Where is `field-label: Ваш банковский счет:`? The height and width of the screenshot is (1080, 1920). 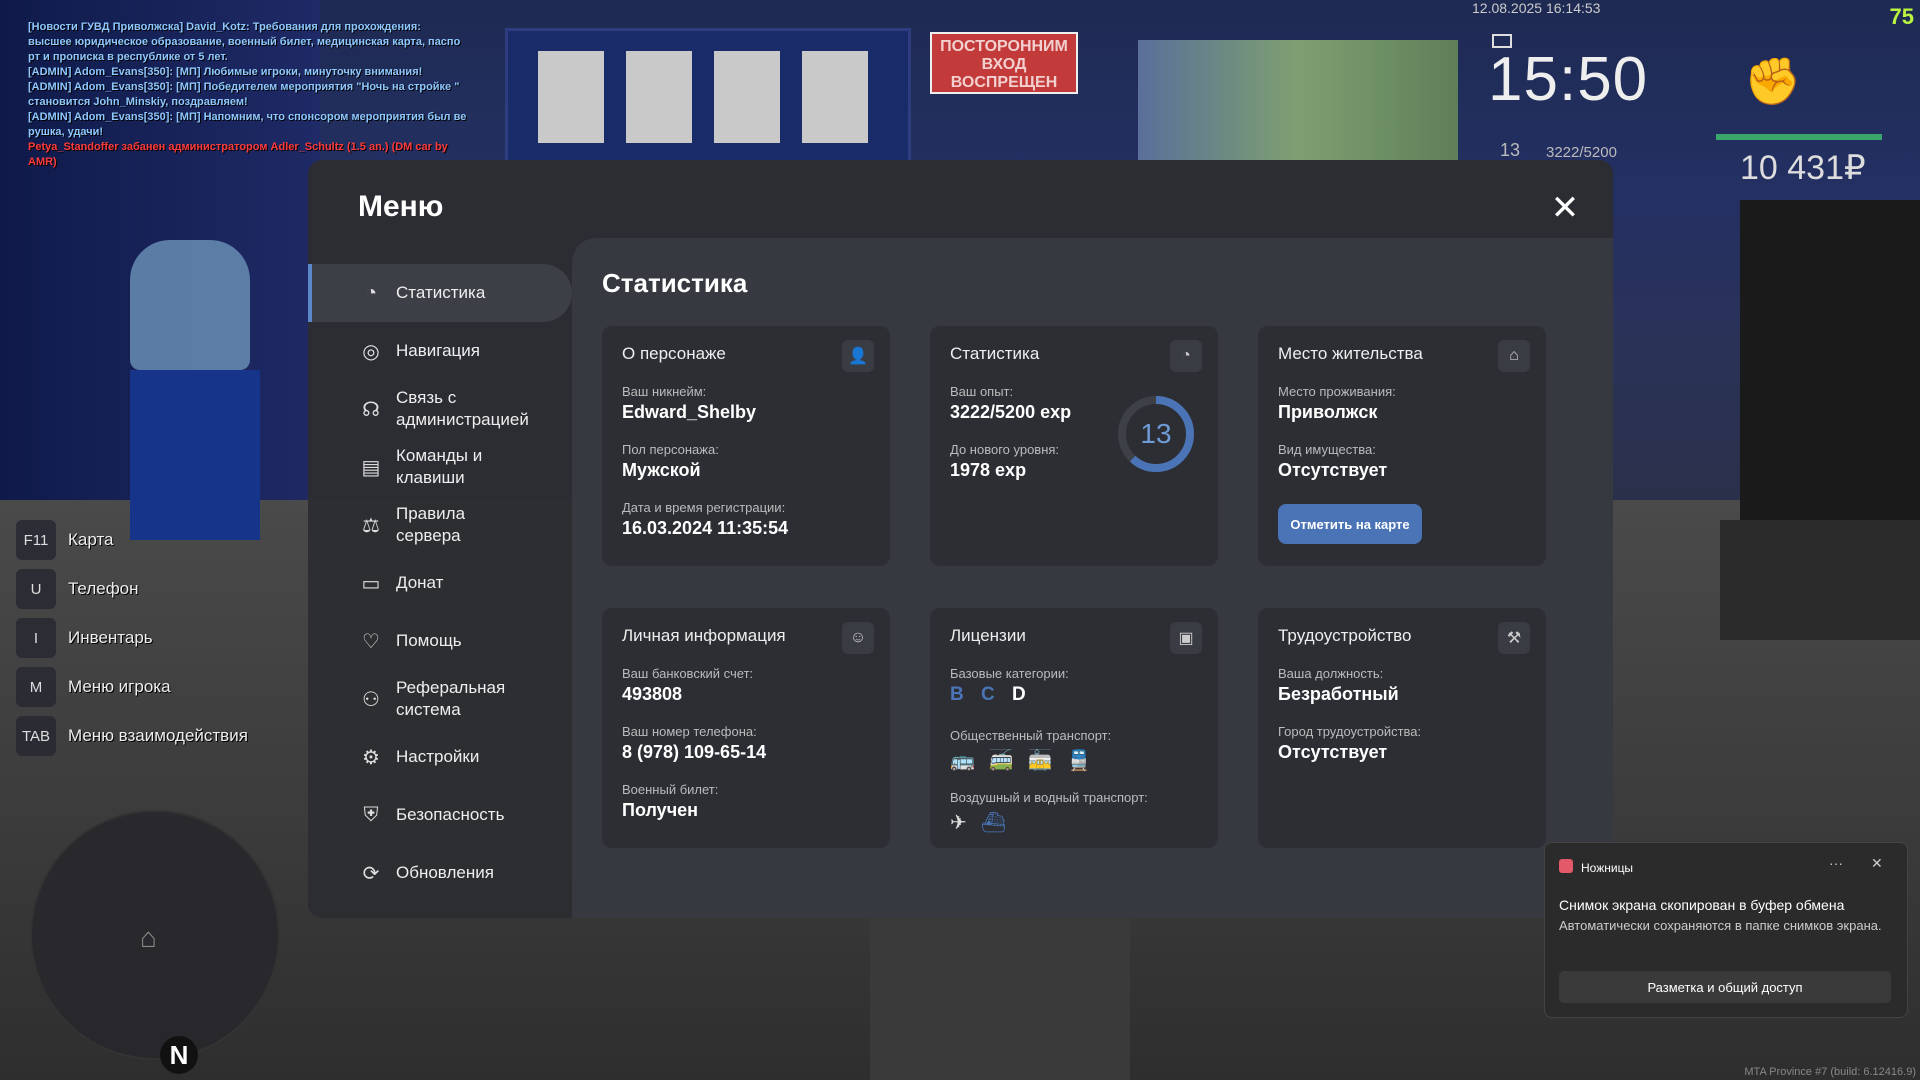 field-label: Ваш банковский счет: is located at coordinates (688, 673).